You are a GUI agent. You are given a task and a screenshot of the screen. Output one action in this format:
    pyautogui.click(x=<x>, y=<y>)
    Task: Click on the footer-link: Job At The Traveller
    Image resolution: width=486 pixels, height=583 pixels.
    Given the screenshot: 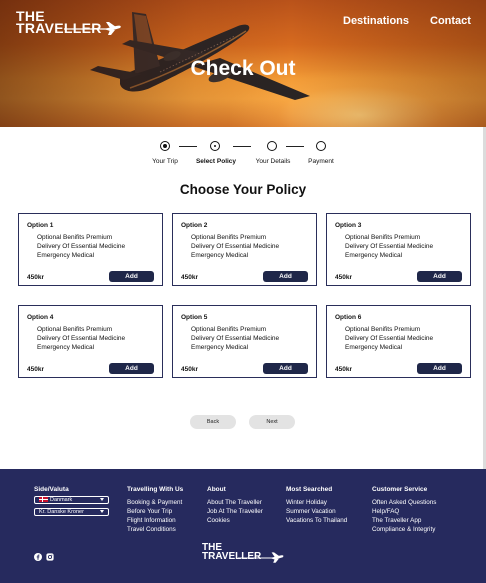 What is the action you would take?
    pyautogui.click(x=235, y=511)
    